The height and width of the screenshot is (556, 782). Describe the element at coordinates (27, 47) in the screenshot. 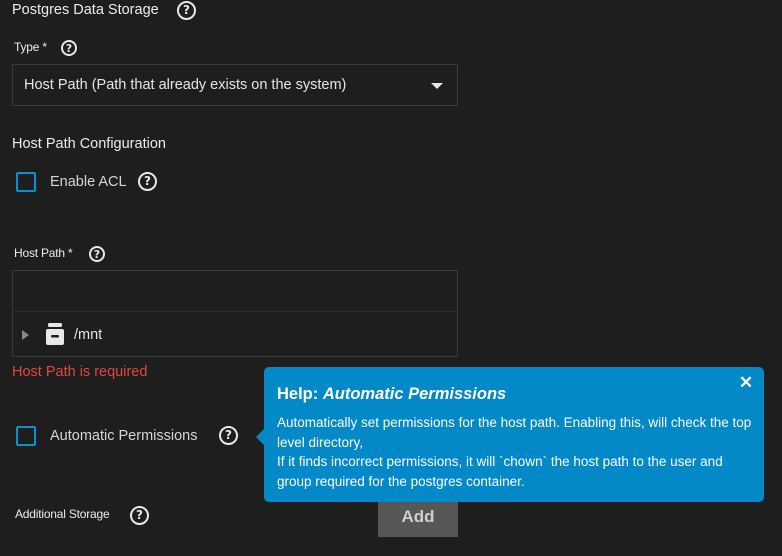

I see `type-label: Type` at that location.